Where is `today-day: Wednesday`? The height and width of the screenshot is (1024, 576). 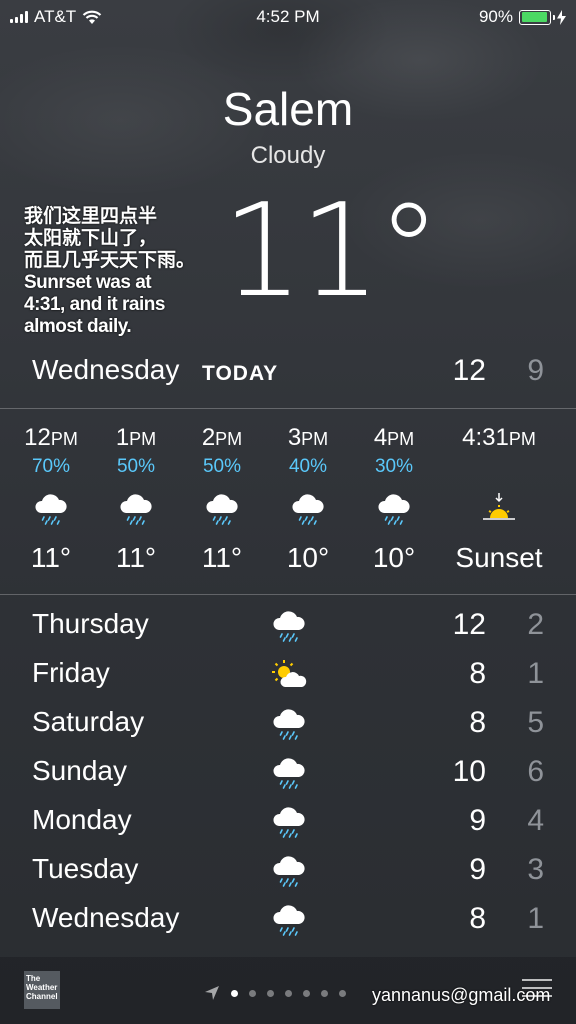 today-day: Wednesday is located at coordinates (106, 369).